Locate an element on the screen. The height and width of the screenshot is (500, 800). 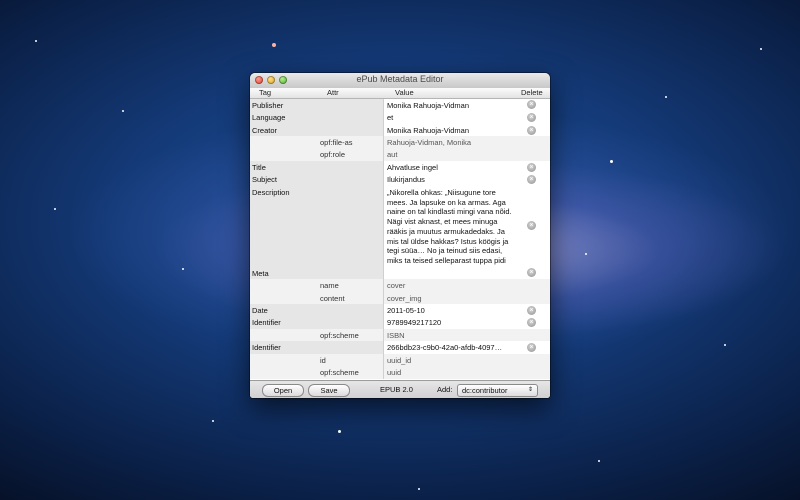
value-cell: cover is located at coordinates (450, 286).